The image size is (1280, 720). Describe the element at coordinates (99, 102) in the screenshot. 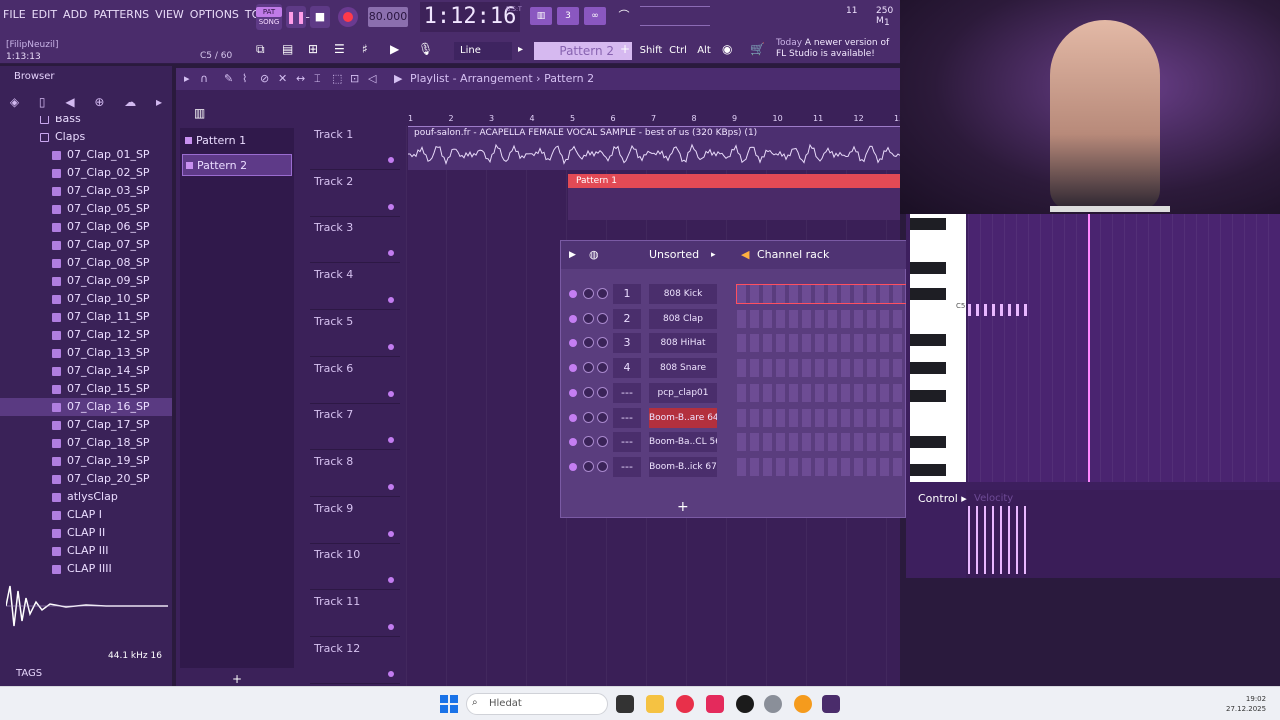

I see `plugin-icon: ⊕` at that location.